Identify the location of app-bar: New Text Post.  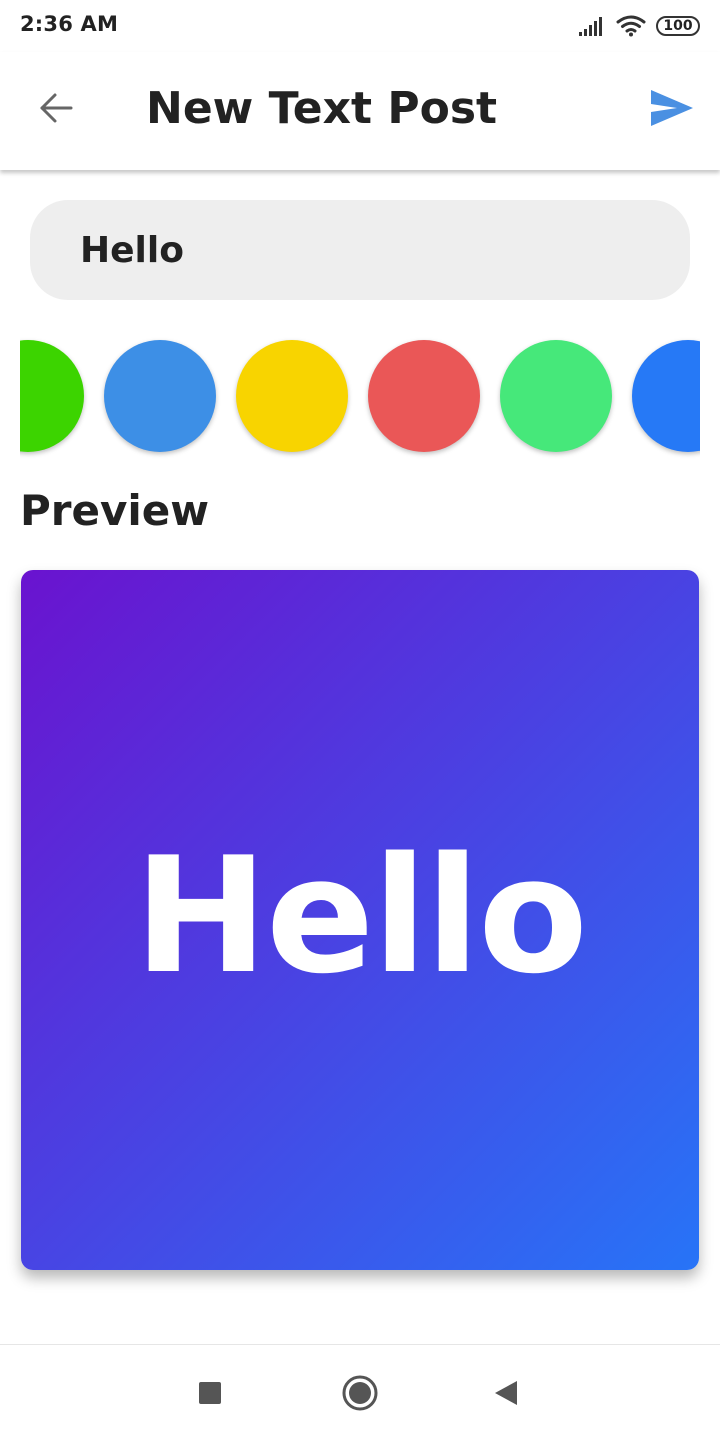
(360, 111).